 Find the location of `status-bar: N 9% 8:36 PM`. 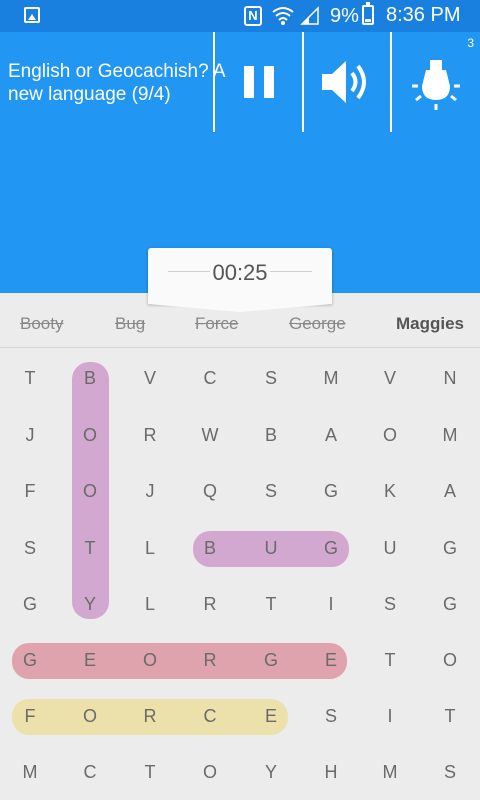

status-bar: N 9% 8:36 PM is located at coordinates (240, 16).